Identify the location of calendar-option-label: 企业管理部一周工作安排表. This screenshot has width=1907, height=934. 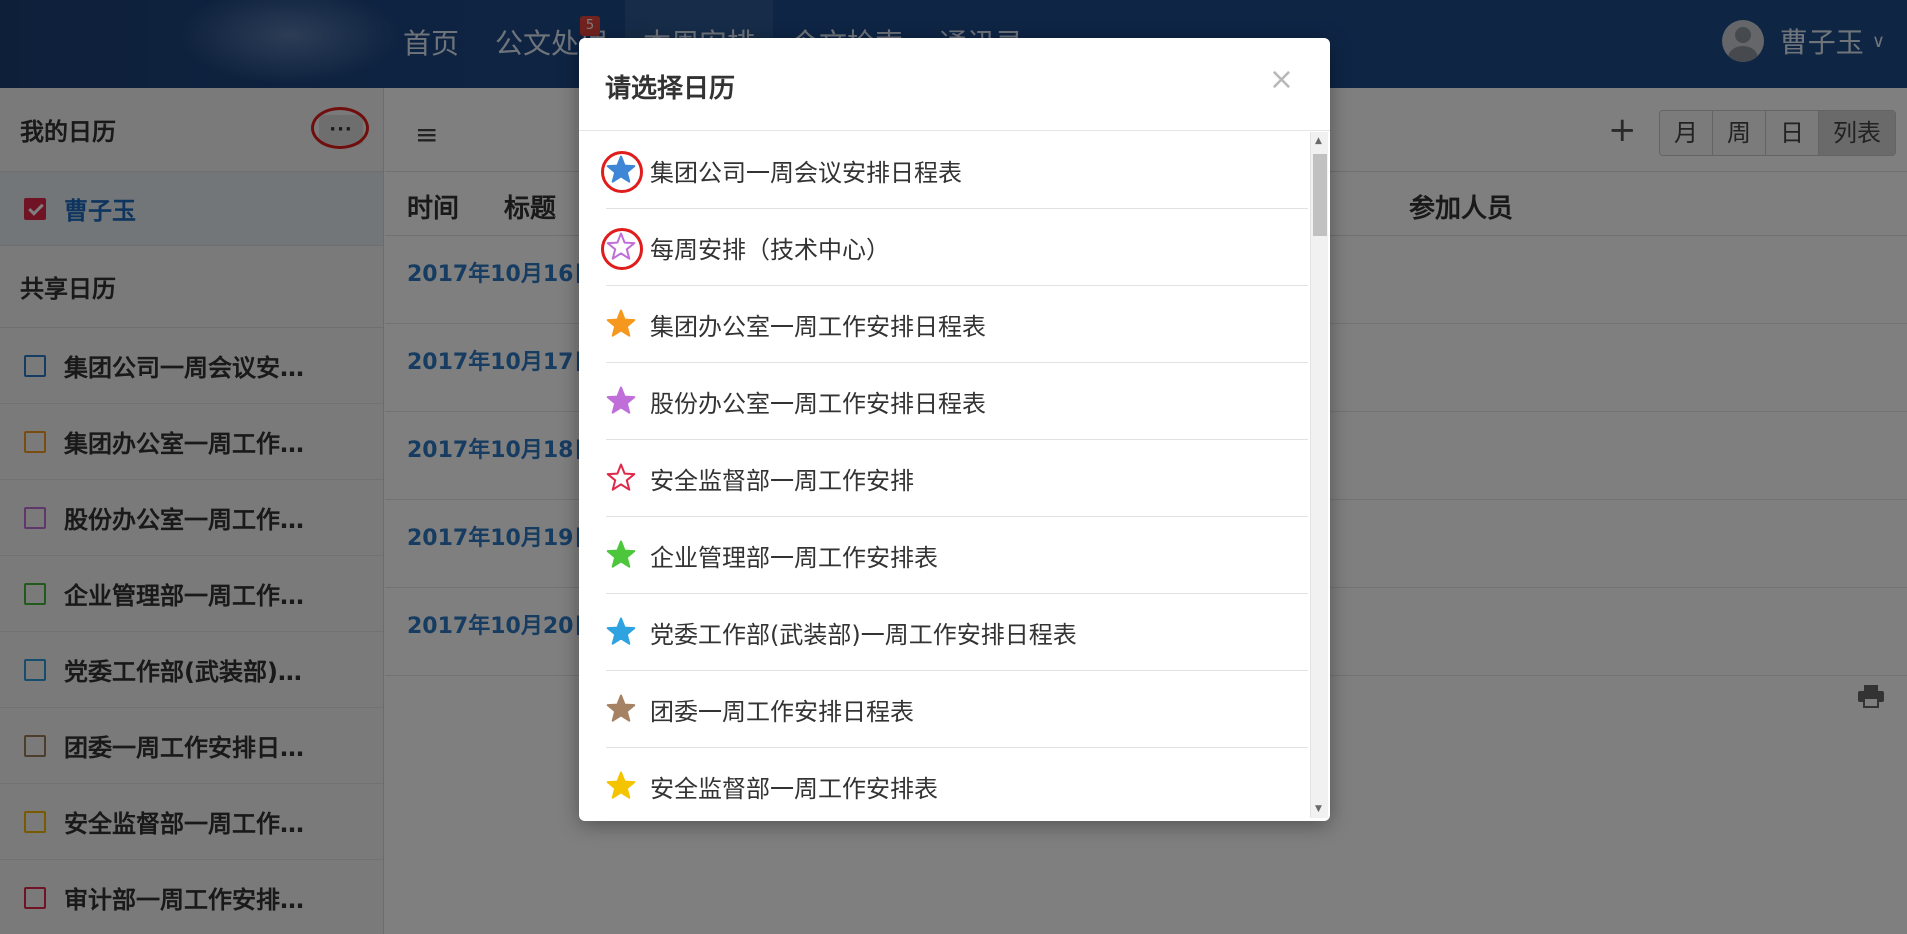
(794, 557).